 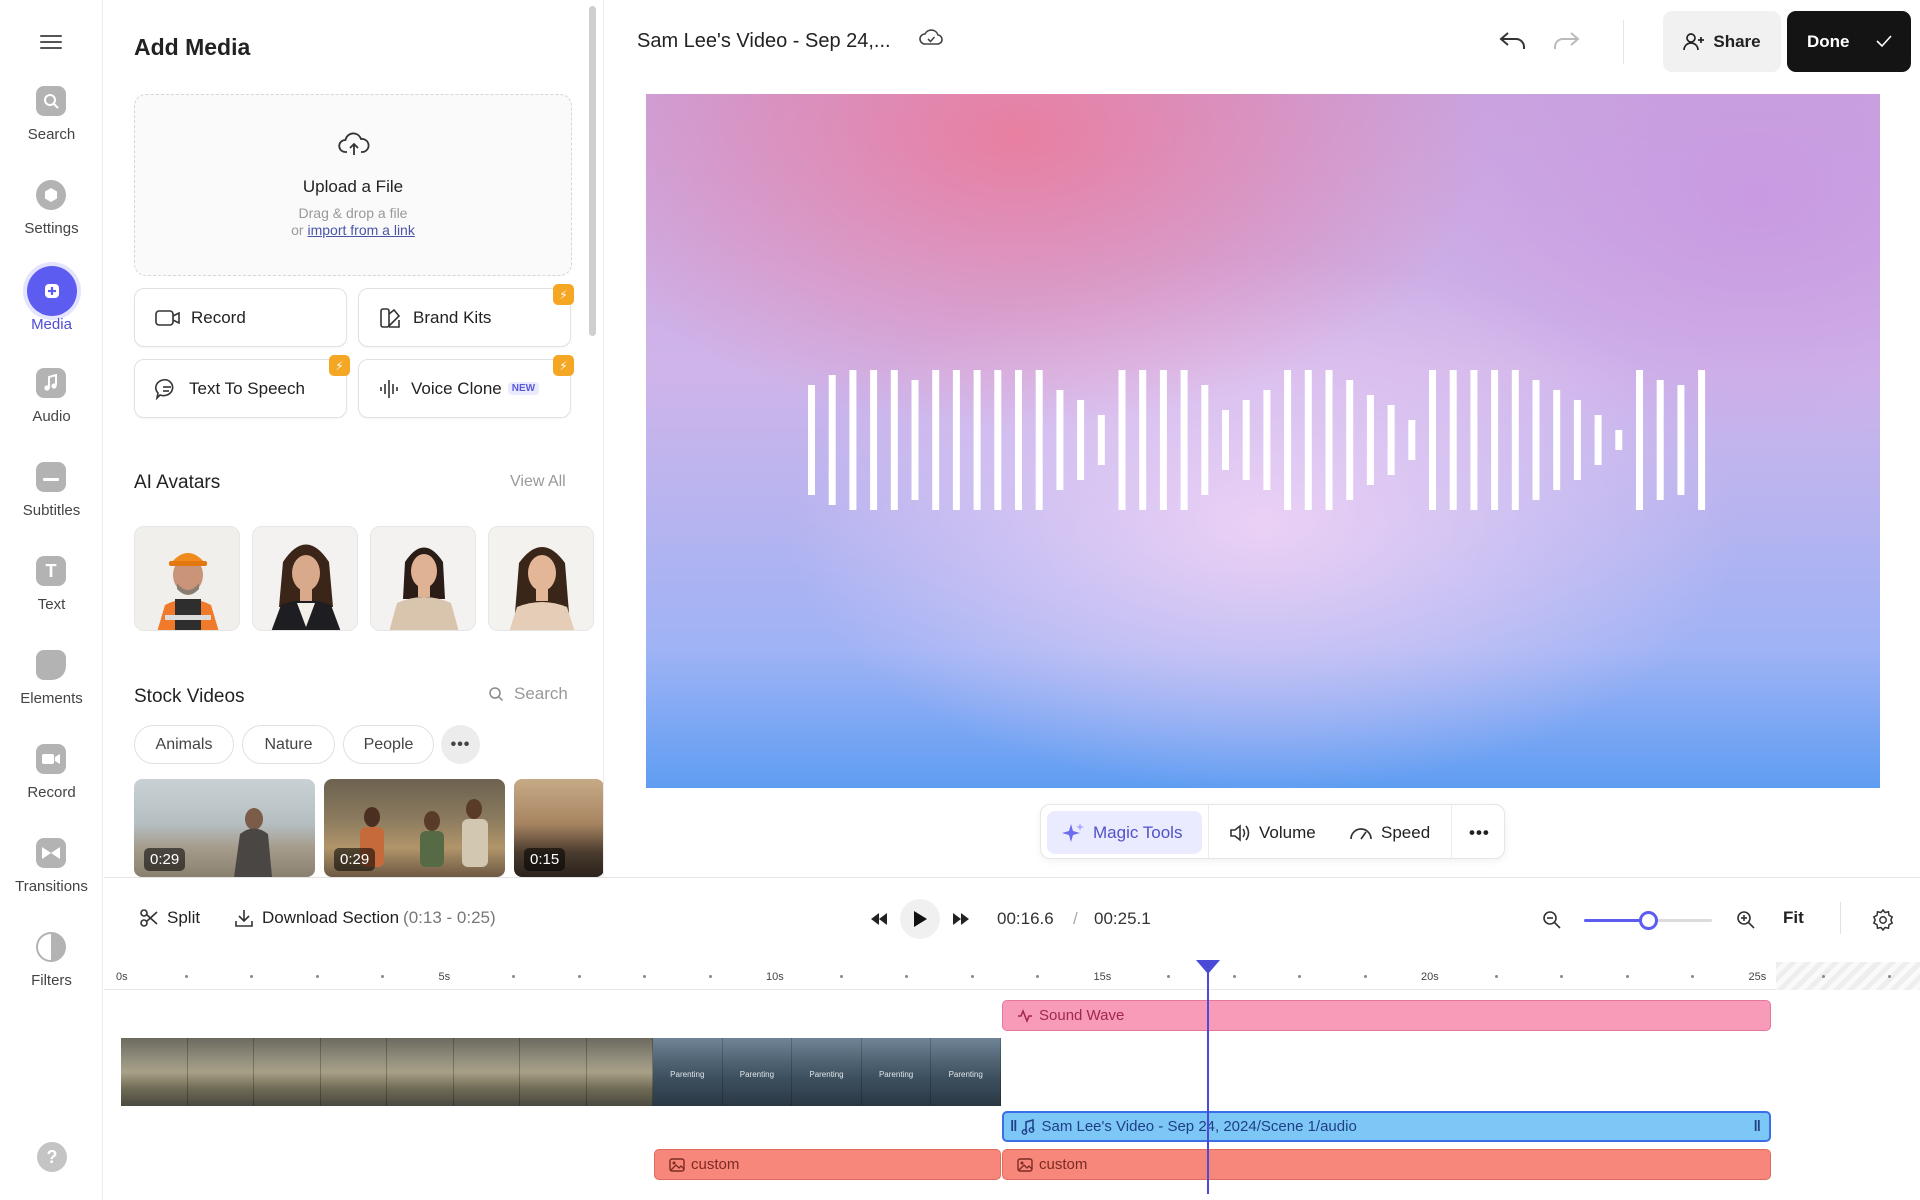 What do you see at coordinates (1361, 833) in the screenshot?
I see `speedometer-icon` at bounding box center [1361, 833].